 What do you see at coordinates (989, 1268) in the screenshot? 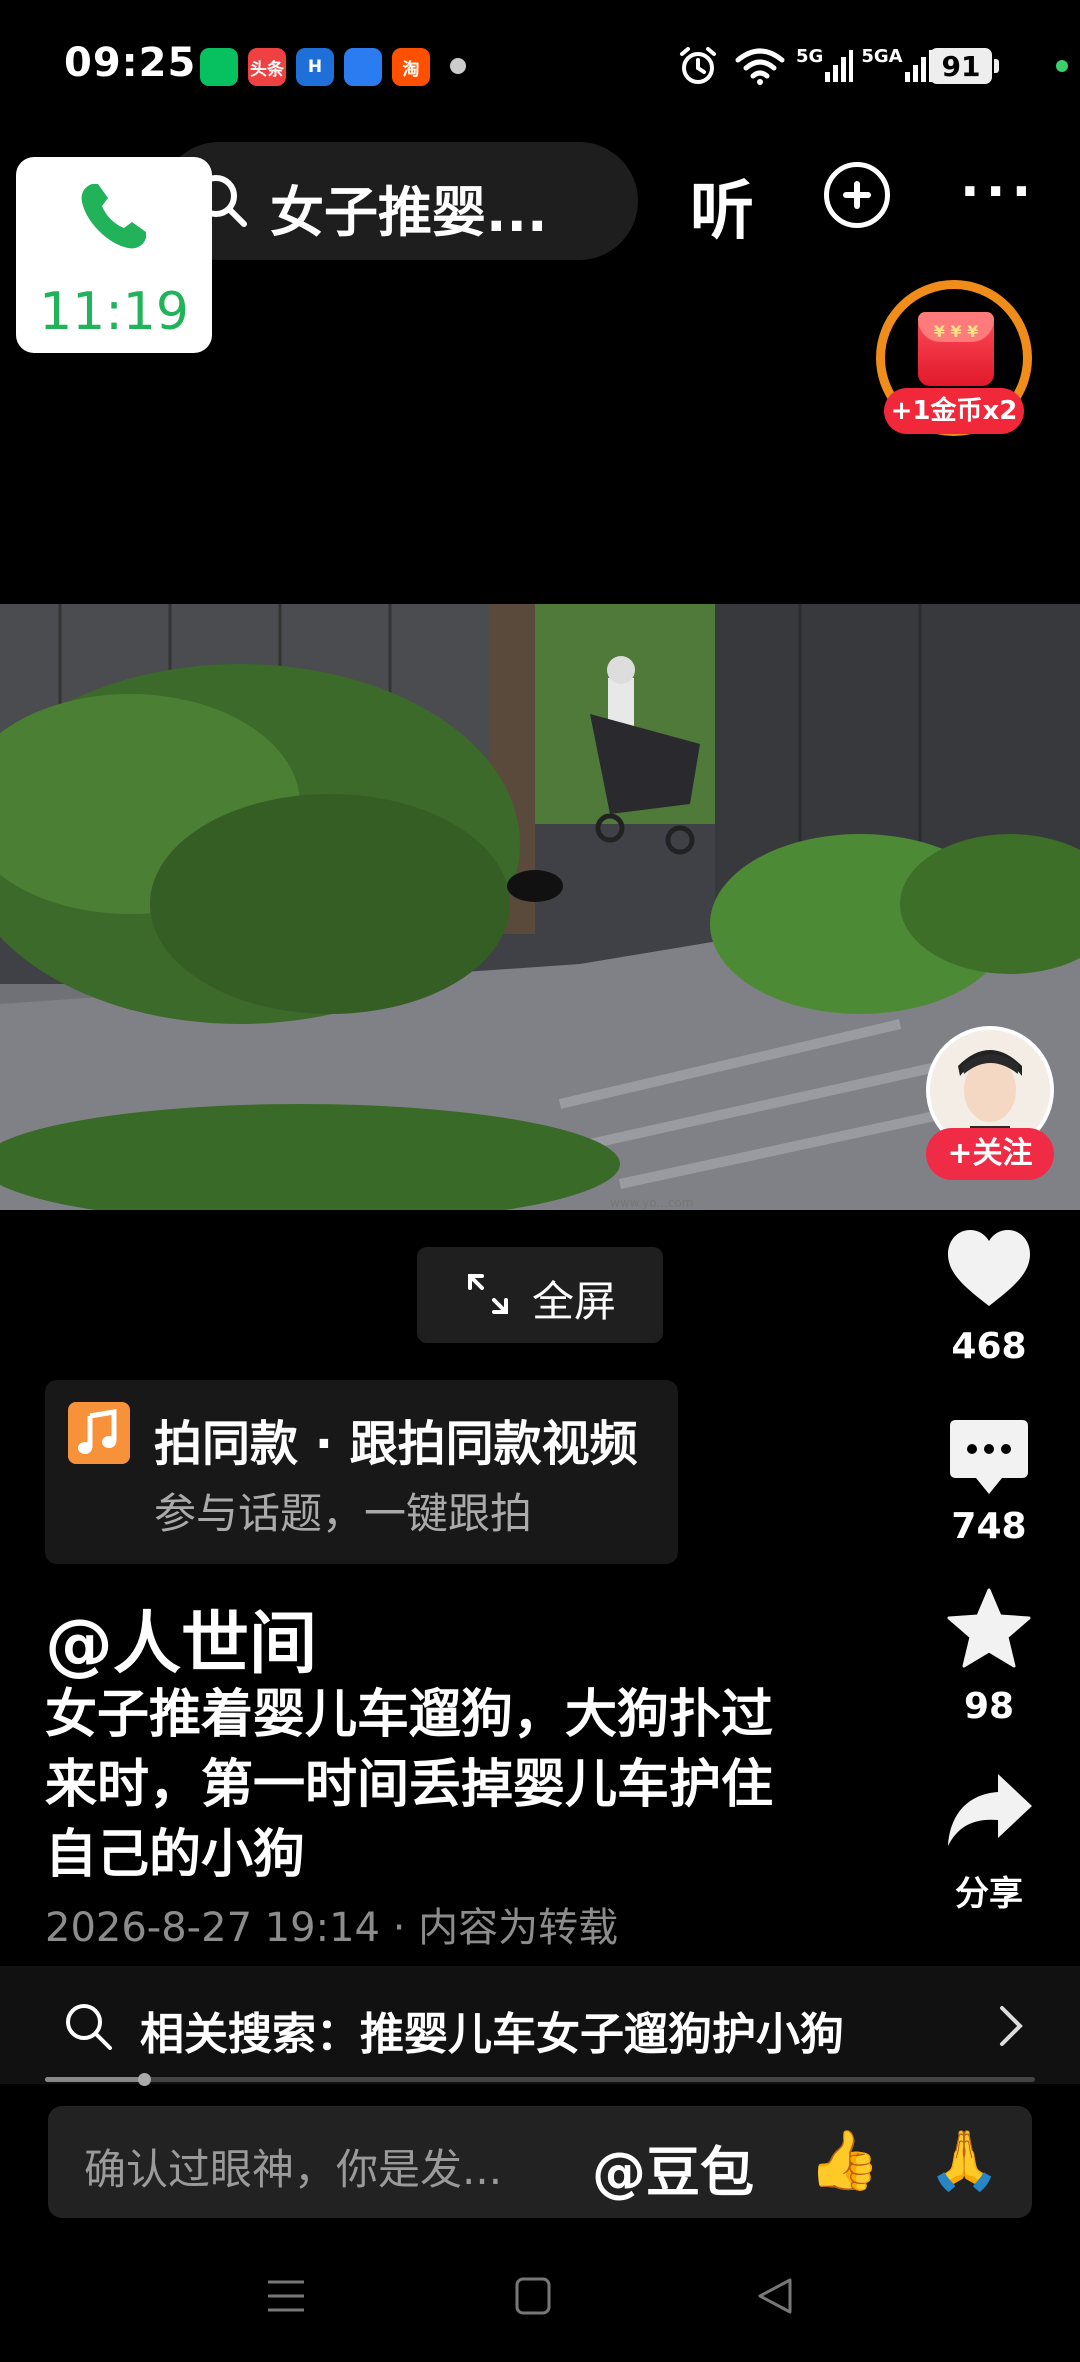
I see `like-icon` at bounding box center [989, 1268].